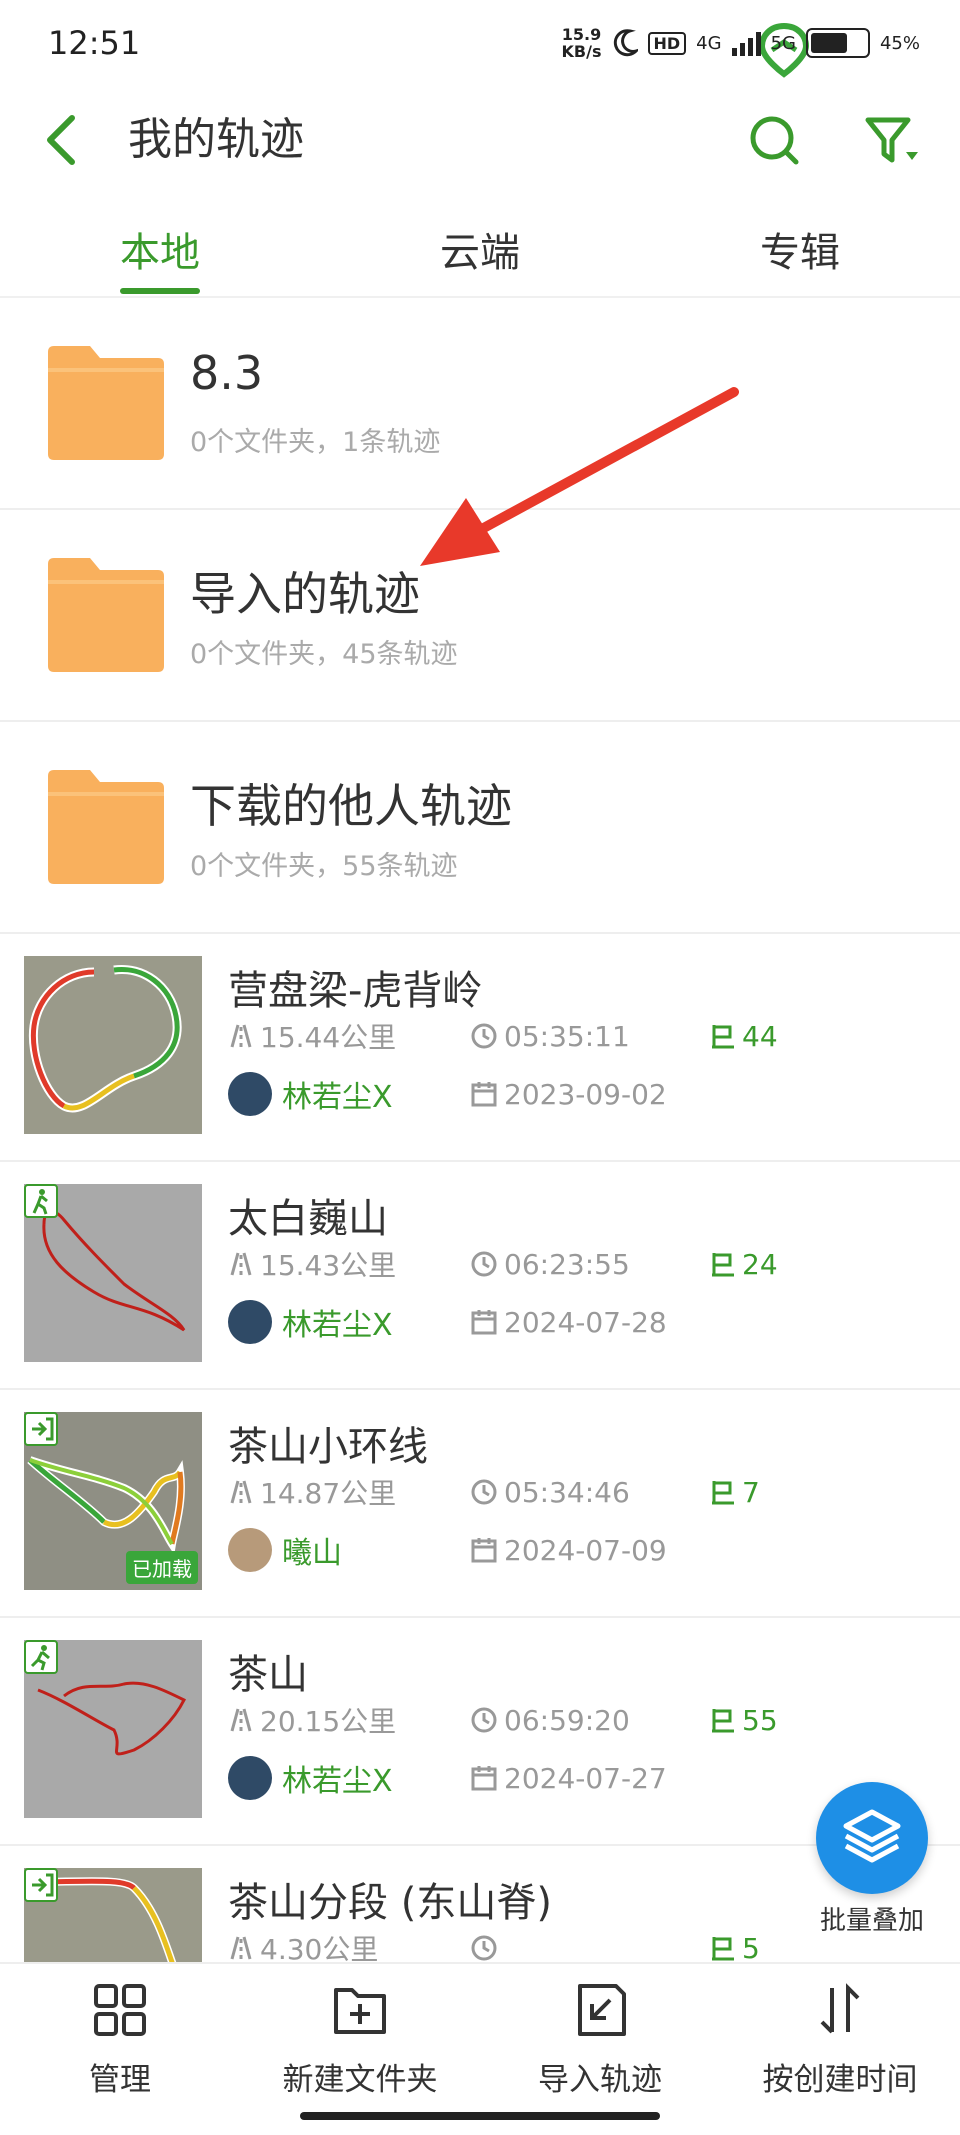  I want to click on track-waypoints: 5, so click(751, 1947).